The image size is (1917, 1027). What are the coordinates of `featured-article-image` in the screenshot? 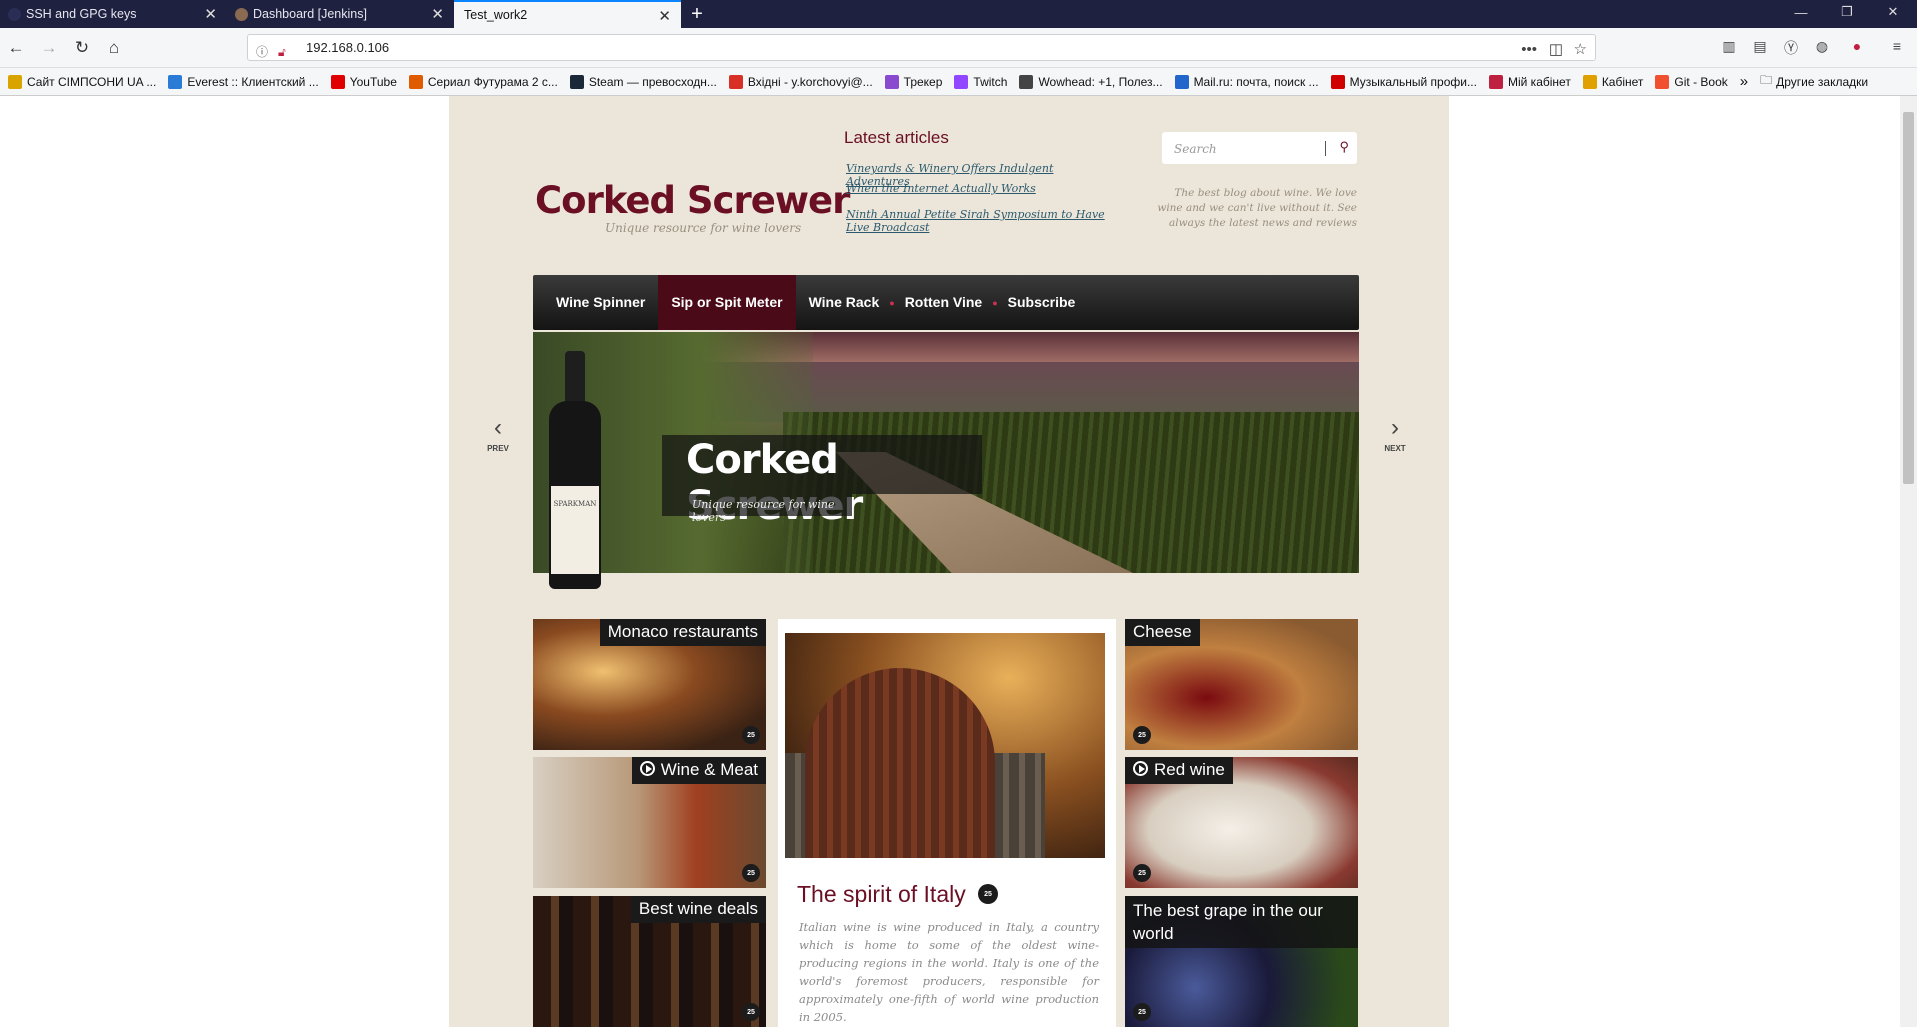 It's located at (945, 745).